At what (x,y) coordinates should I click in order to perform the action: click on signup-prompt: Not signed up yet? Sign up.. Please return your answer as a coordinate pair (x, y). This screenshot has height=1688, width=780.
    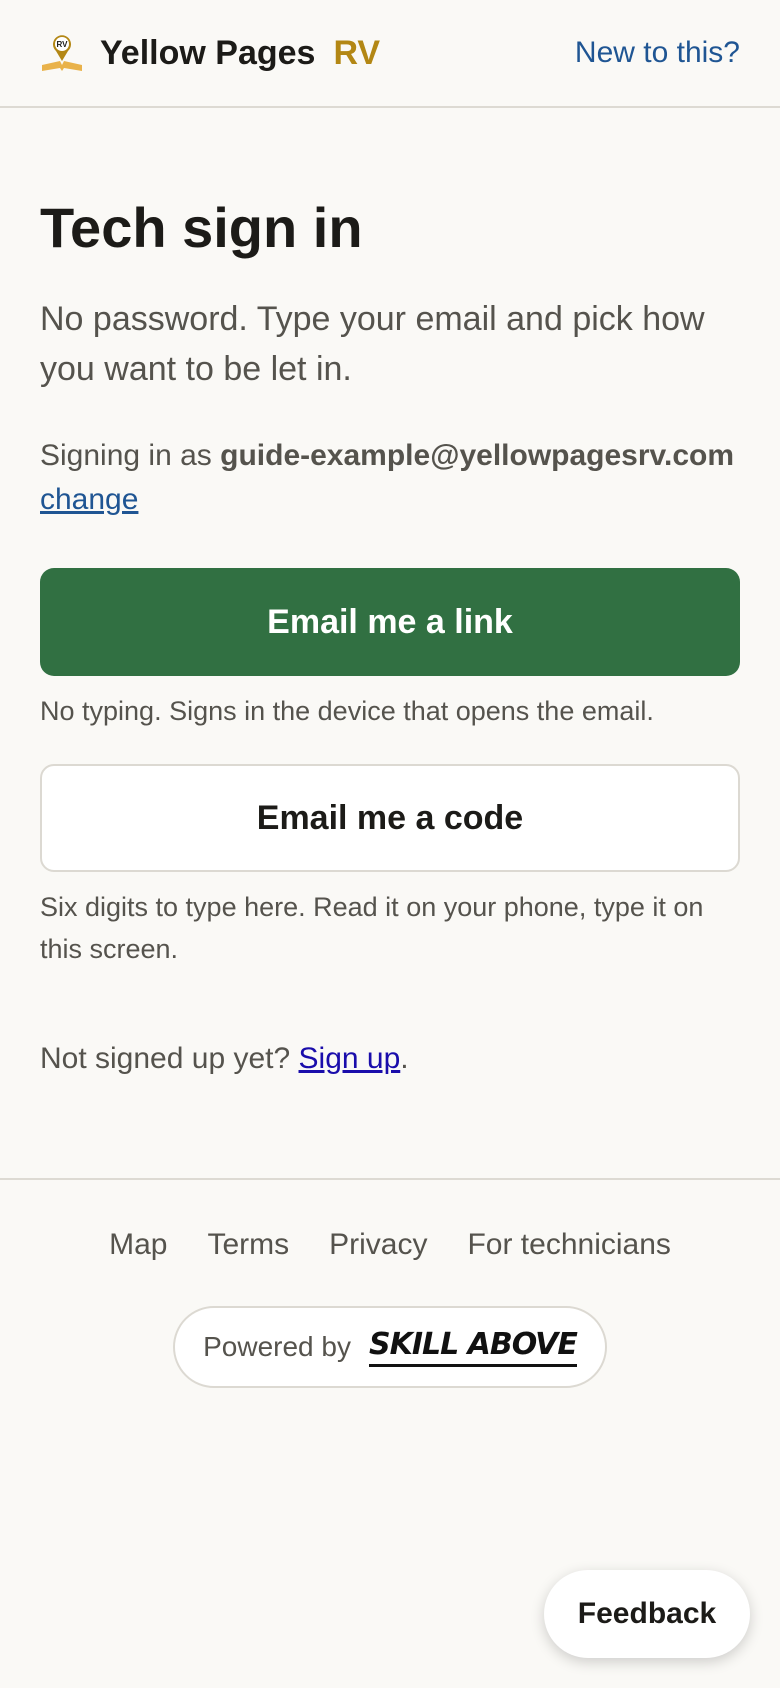
    Looking at the image, I should click on (390, 1059).